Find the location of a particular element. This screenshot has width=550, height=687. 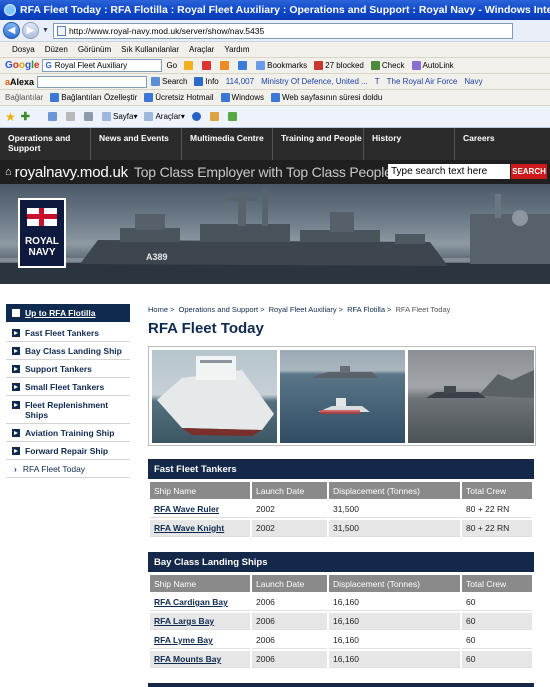

favorites-star-icon: ★ is located at coordinates (10, 117).